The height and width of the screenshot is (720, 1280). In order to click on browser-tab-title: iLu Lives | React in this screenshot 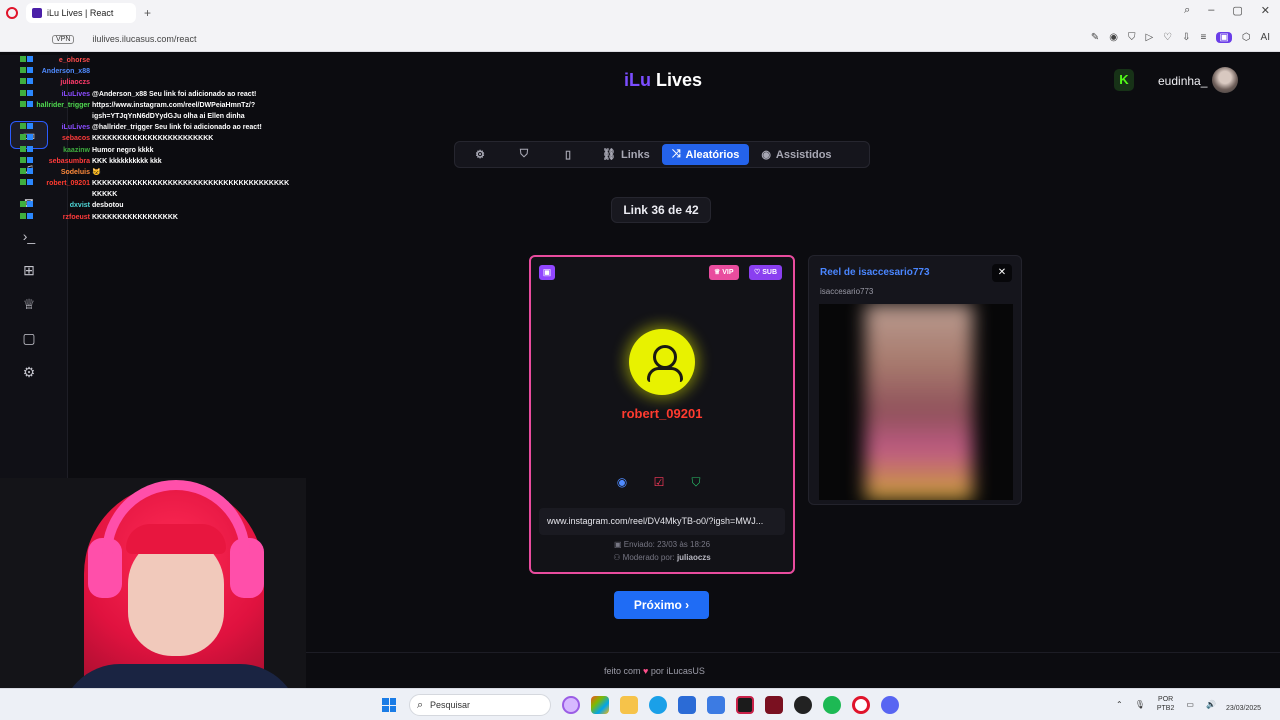, I will do `click(80, 13)`.